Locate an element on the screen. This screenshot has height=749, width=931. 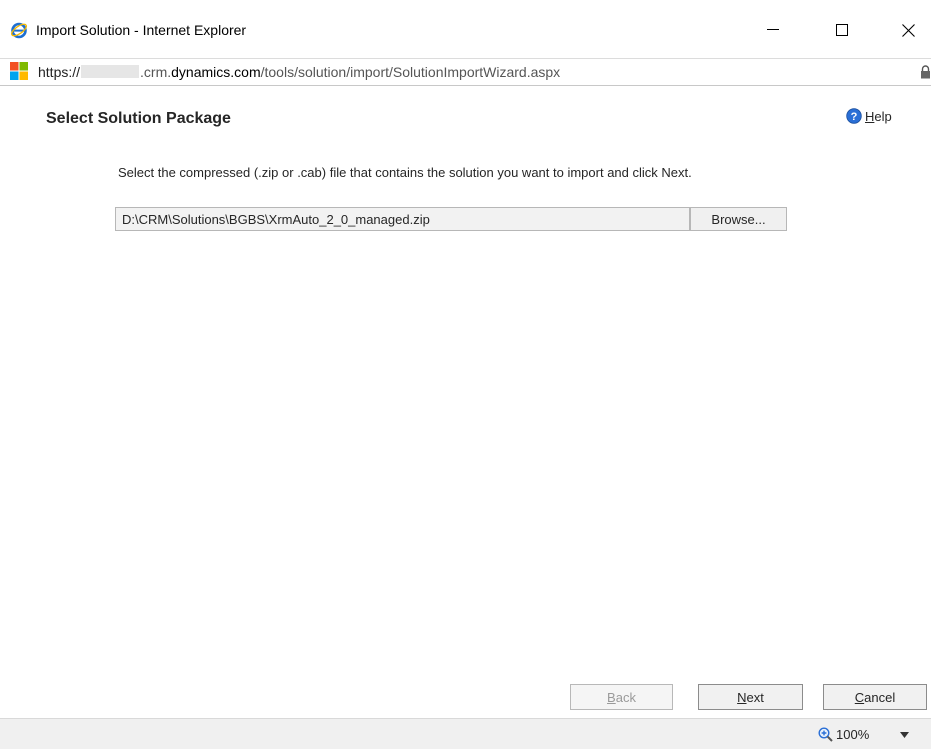
cancel-button: Cancel is located at coordinates (875, 697).